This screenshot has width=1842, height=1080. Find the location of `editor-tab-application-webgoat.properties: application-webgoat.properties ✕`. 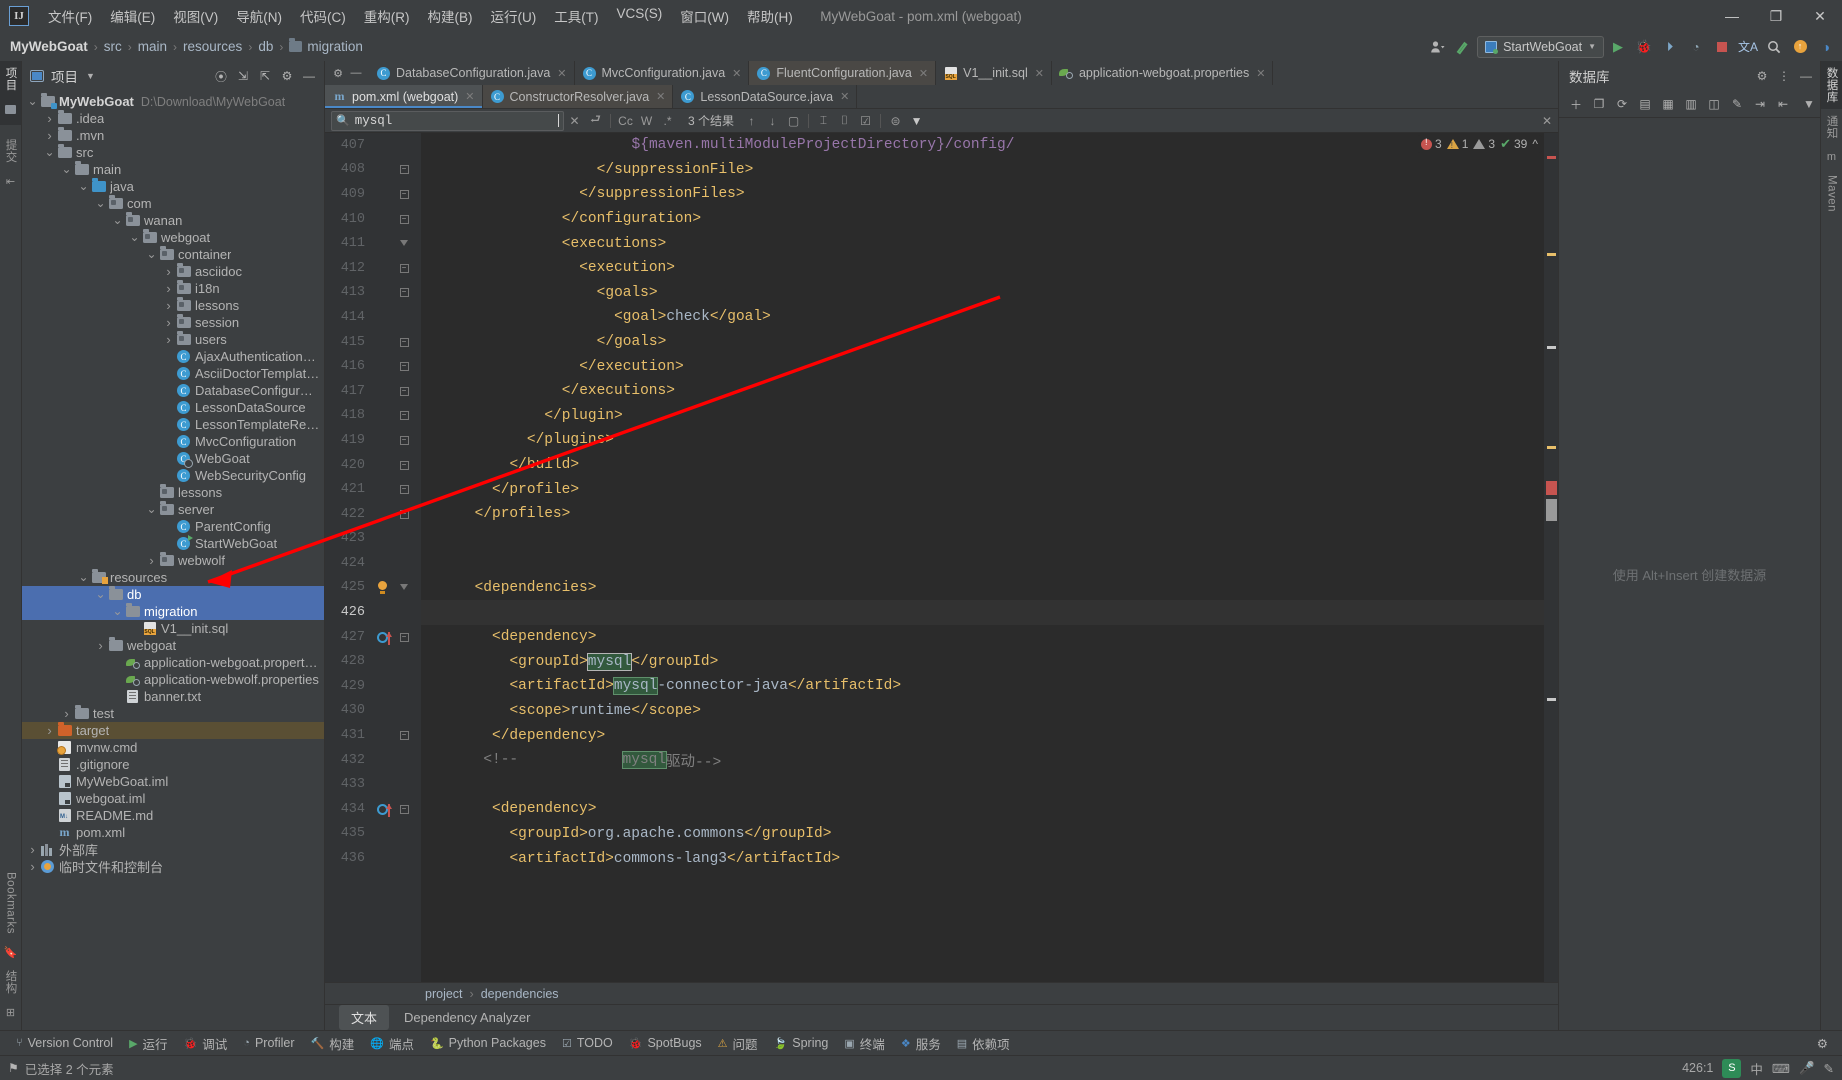

editor-tab-application-webgoat.properties: application-webgoat.properties ✕ is located at coordinates (1163, 73).